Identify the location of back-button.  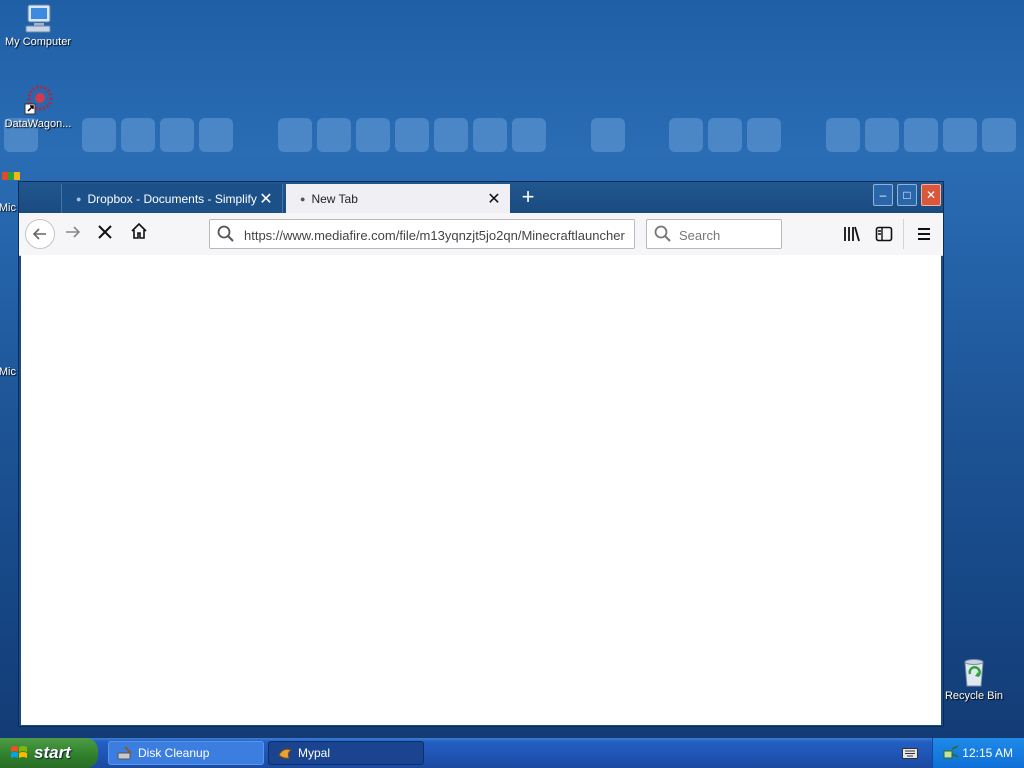
(40, 234).